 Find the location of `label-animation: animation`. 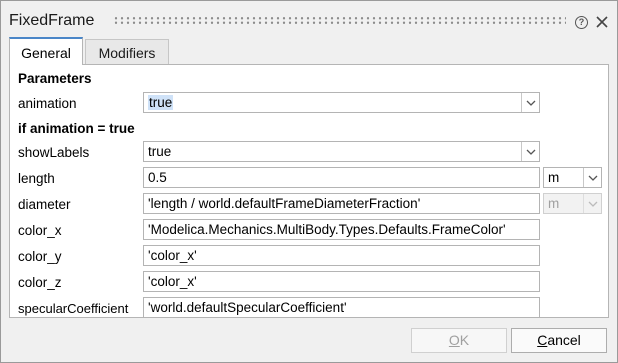

label-animation: animation is located at coordinates (47, 103).